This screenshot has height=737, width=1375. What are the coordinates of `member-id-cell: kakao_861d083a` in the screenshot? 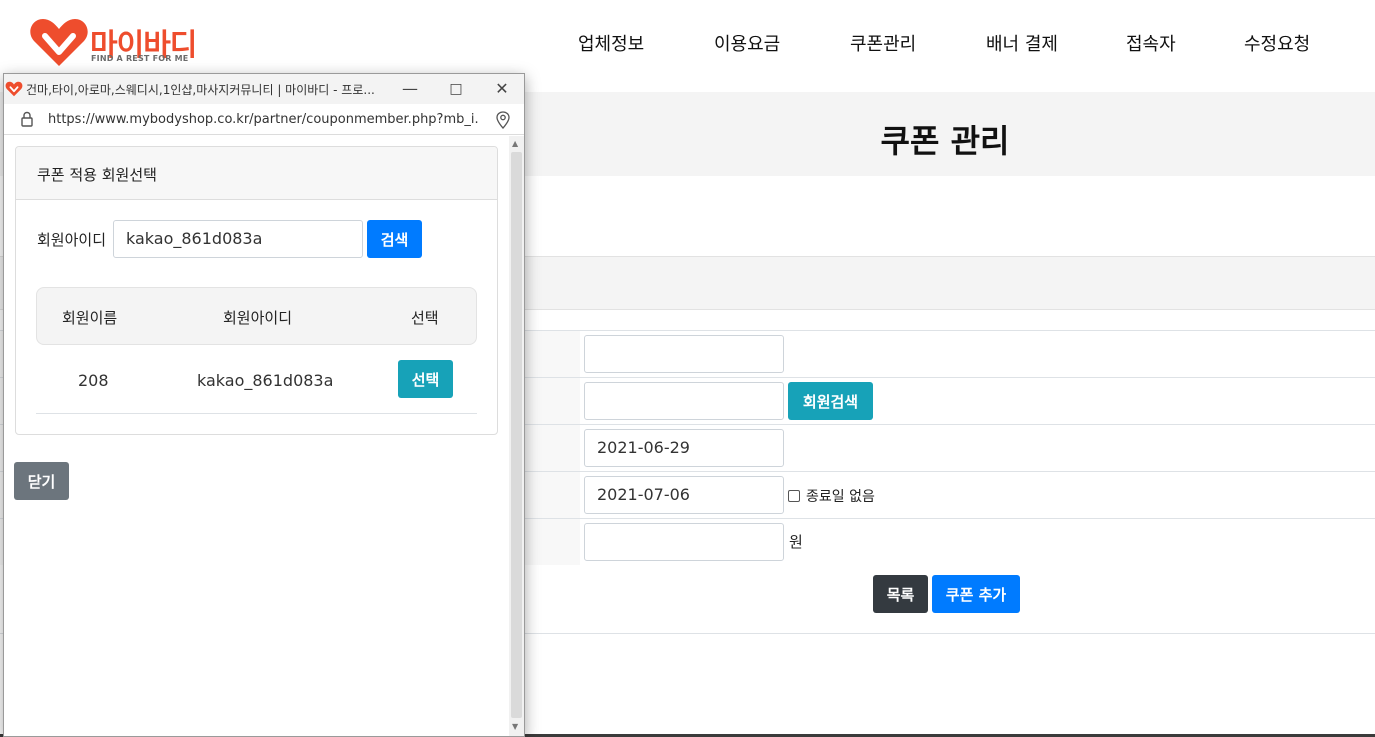 It's located at (265, 380).